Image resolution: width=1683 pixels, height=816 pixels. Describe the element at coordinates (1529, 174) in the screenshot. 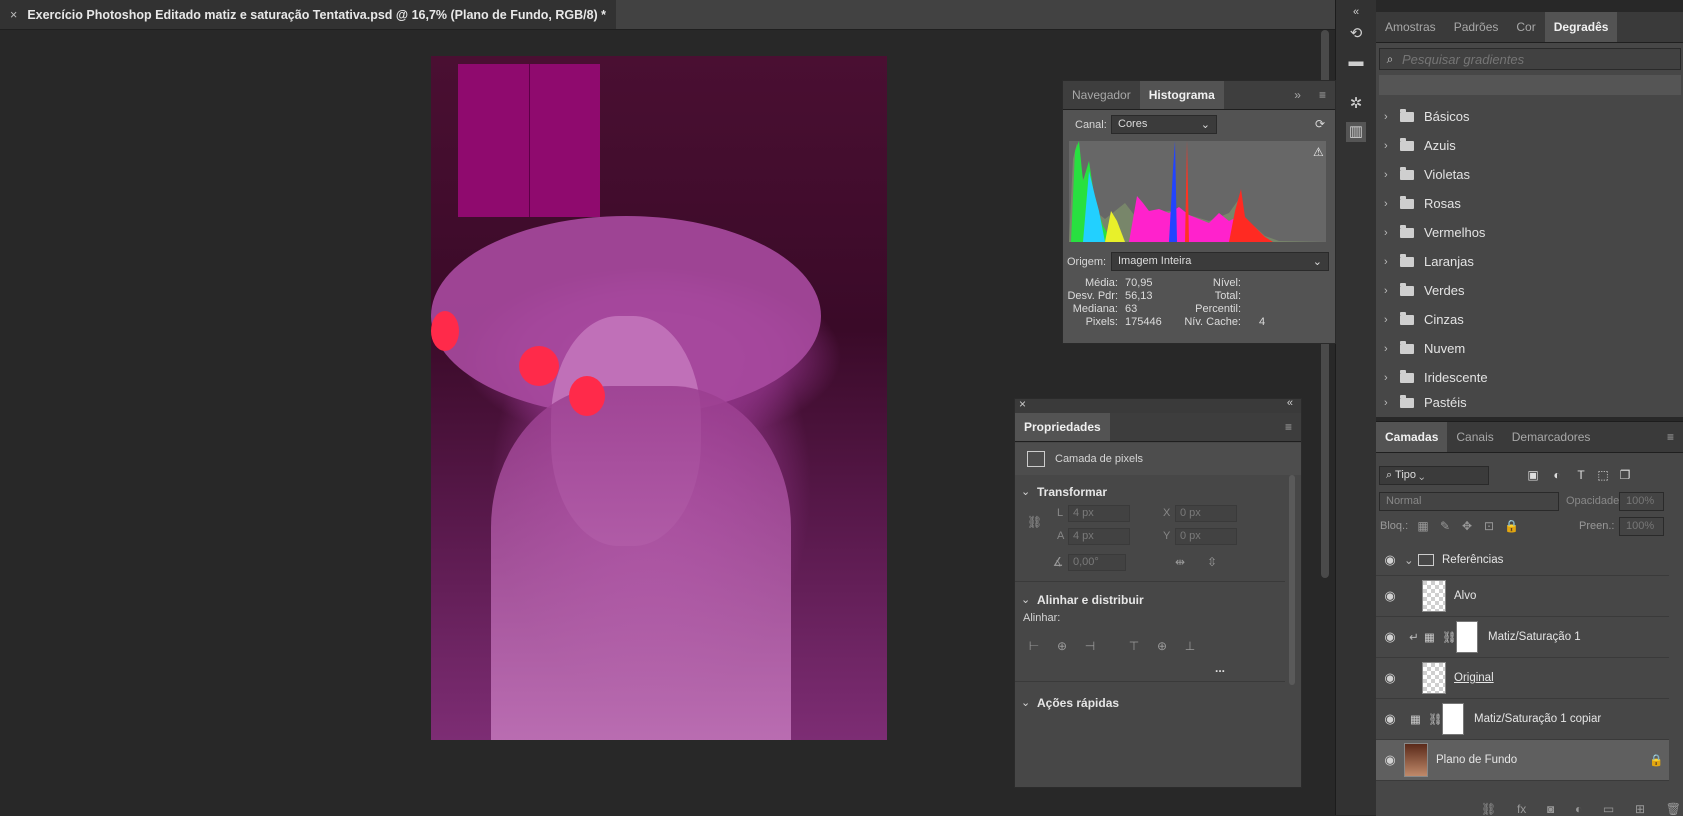

I see `gradient-folder: › Violetas` at that location.